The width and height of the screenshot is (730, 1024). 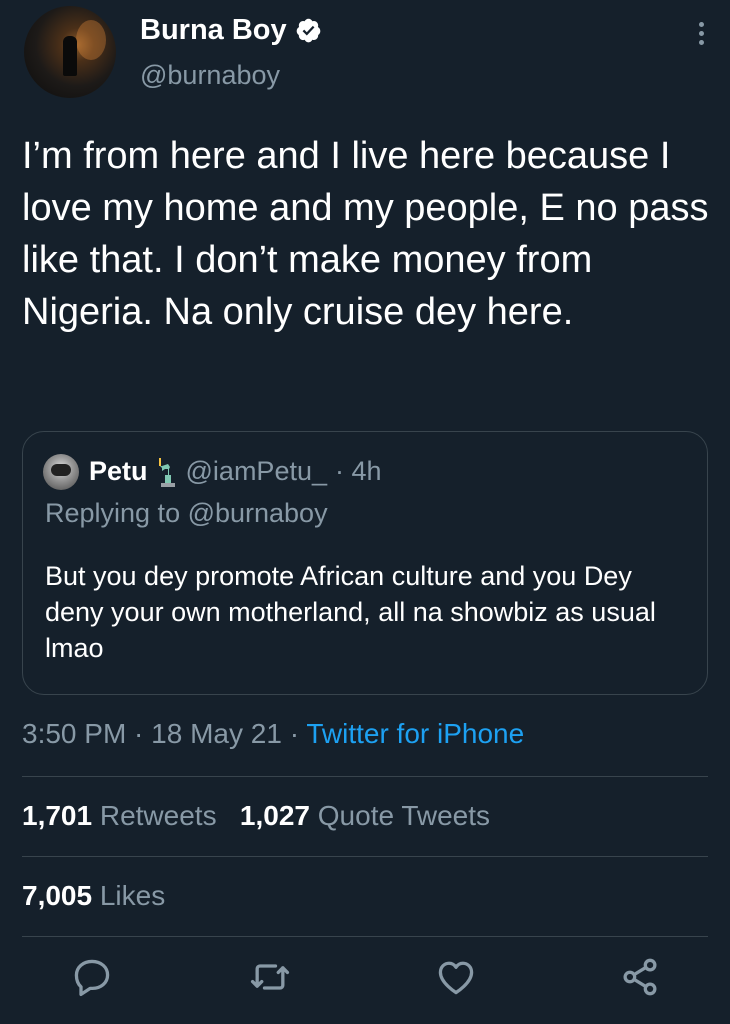 I want to click on author-name-row: Burna Boy, so click(x=231, y=30).